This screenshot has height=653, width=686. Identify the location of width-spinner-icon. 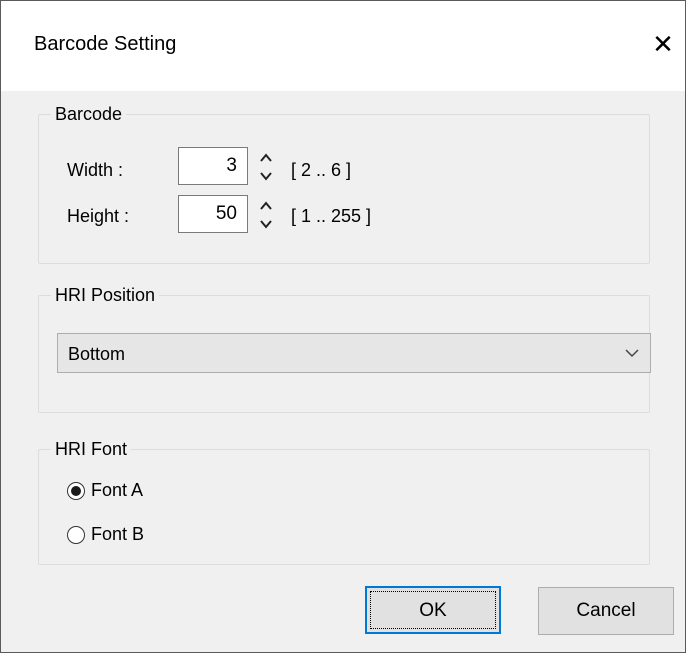
(266, 167).